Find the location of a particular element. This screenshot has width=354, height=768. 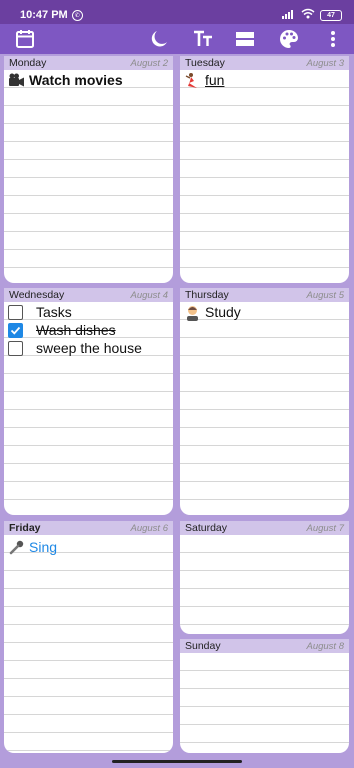

layout-icon is located at coordinates (245, 39).